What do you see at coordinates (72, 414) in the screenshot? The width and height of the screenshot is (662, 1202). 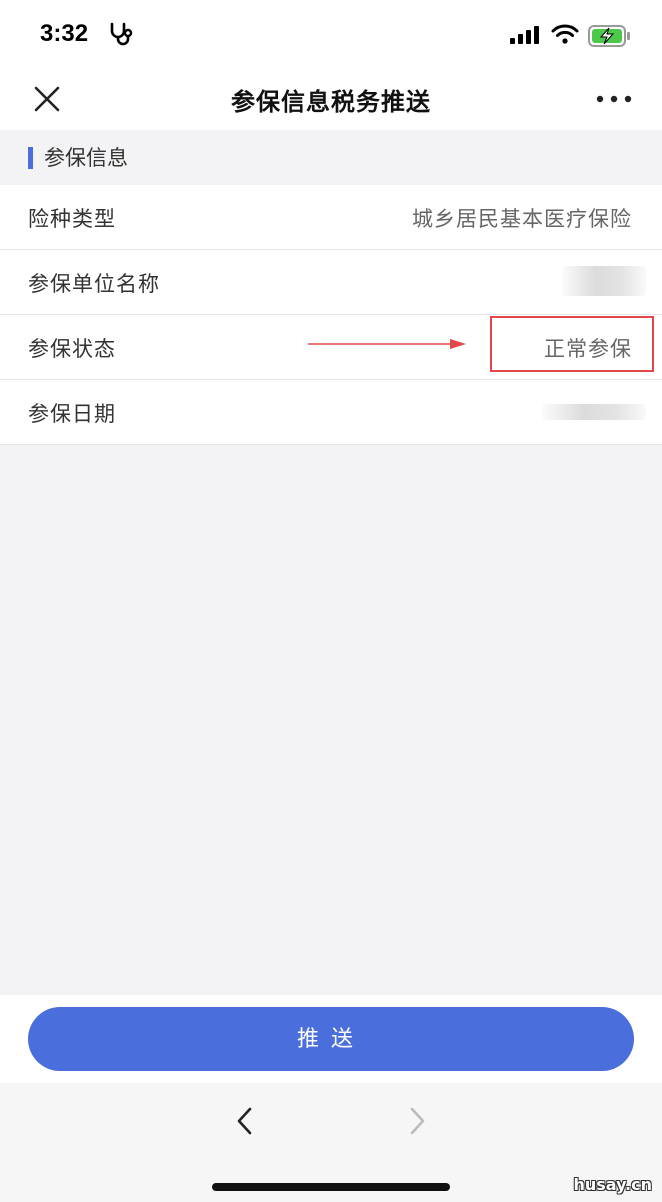 I see `row-label: 参保日期` at bounding box center [72, 414].